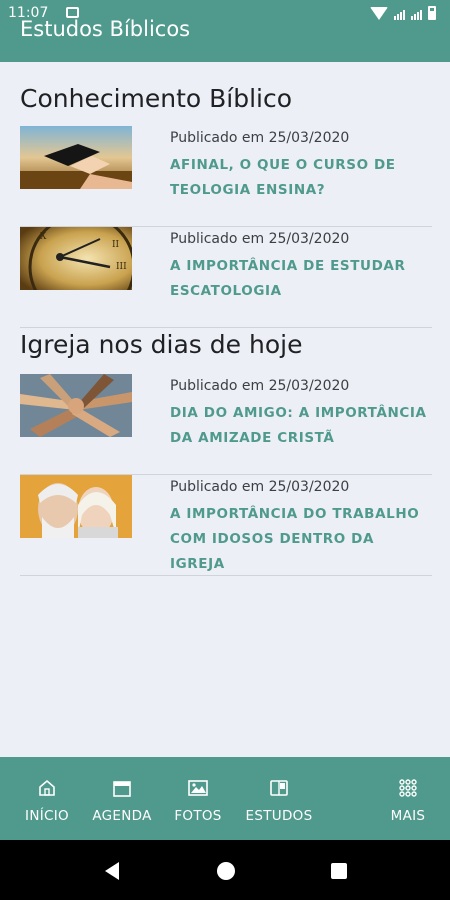 The width and height of the screenshot is (450, 900). What do you see at coordinates (379, 13) in the screenshot?
I see `wifi-icon` at bounding box center [379, 13].